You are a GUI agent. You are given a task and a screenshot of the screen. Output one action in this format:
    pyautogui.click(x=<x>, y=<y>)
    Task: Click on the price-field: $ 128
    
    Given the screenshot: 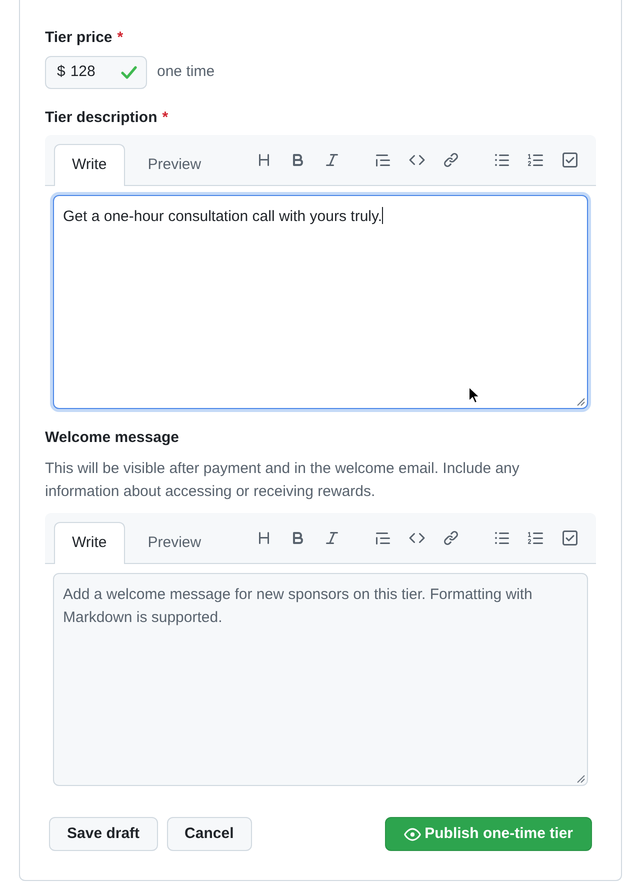 What is the action you would take?
    pyautogui.click(x=96, y=72)
    